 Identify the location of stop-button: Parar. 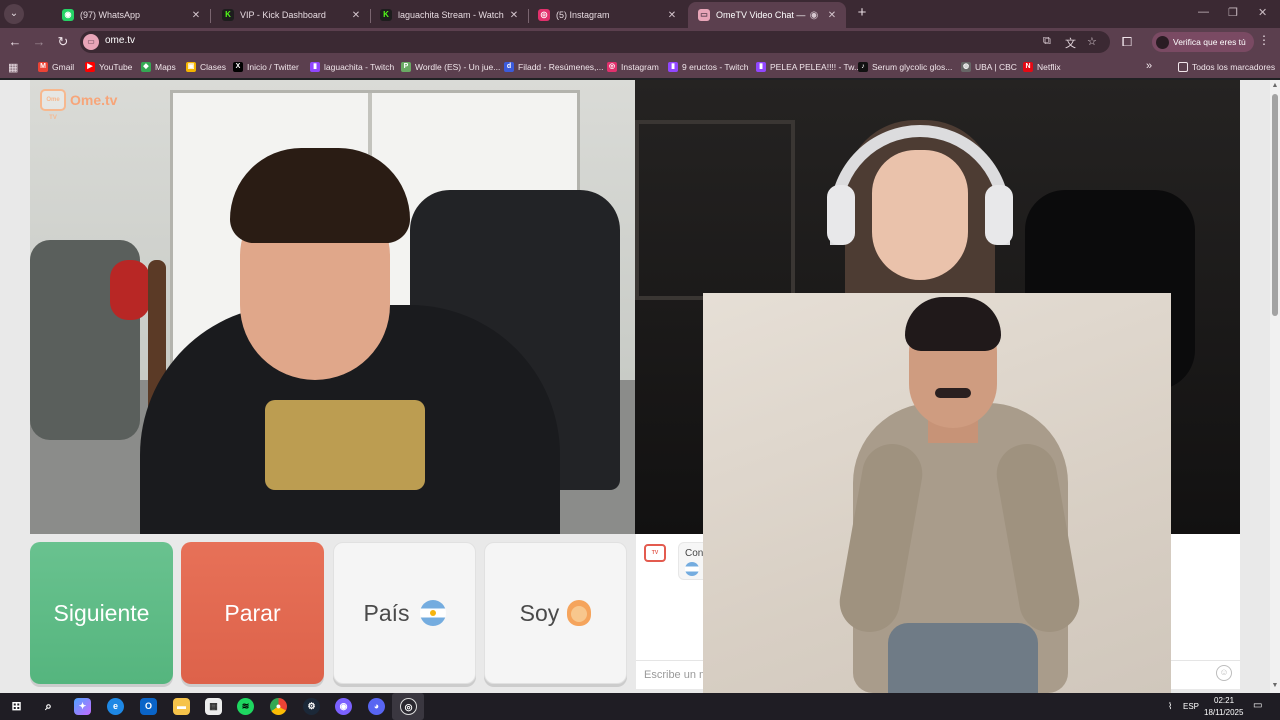
(252, 613).